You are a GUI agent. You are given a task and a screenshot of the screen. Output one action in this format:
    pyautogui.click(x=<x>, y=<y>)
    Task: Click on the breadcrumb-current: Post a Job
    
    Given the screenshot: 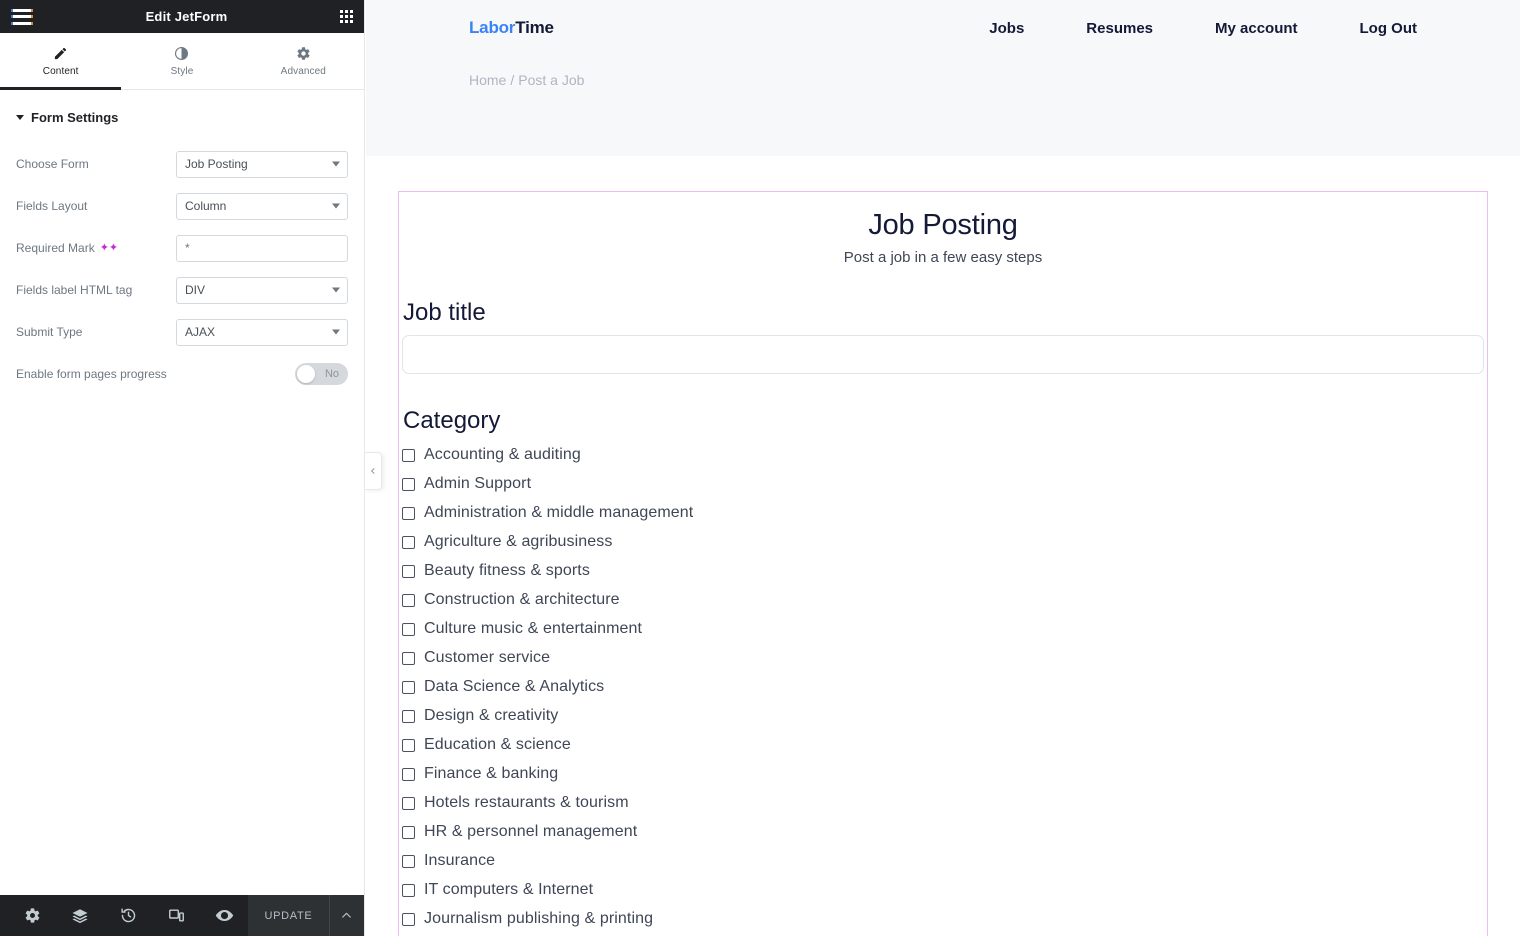 What is the action you would take?
    pyautogui.click(x=551, y=80)
    